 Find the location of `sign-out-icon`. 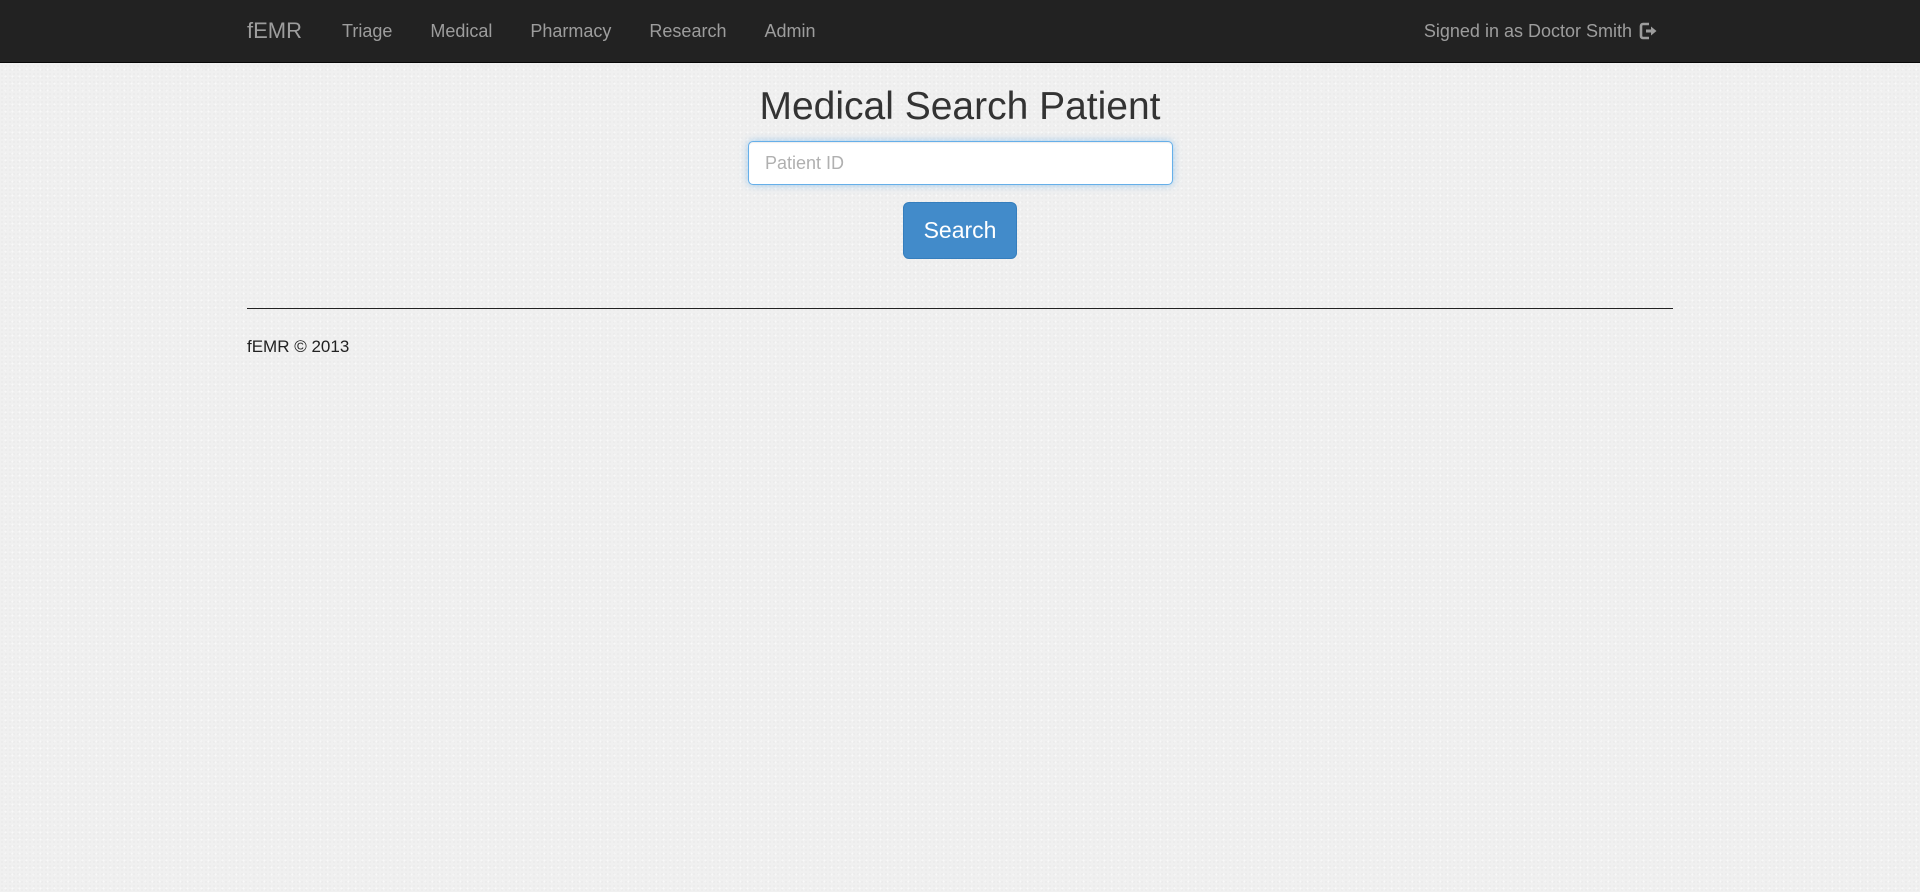

sign-out-icon is located at coordinates (1648, 31).